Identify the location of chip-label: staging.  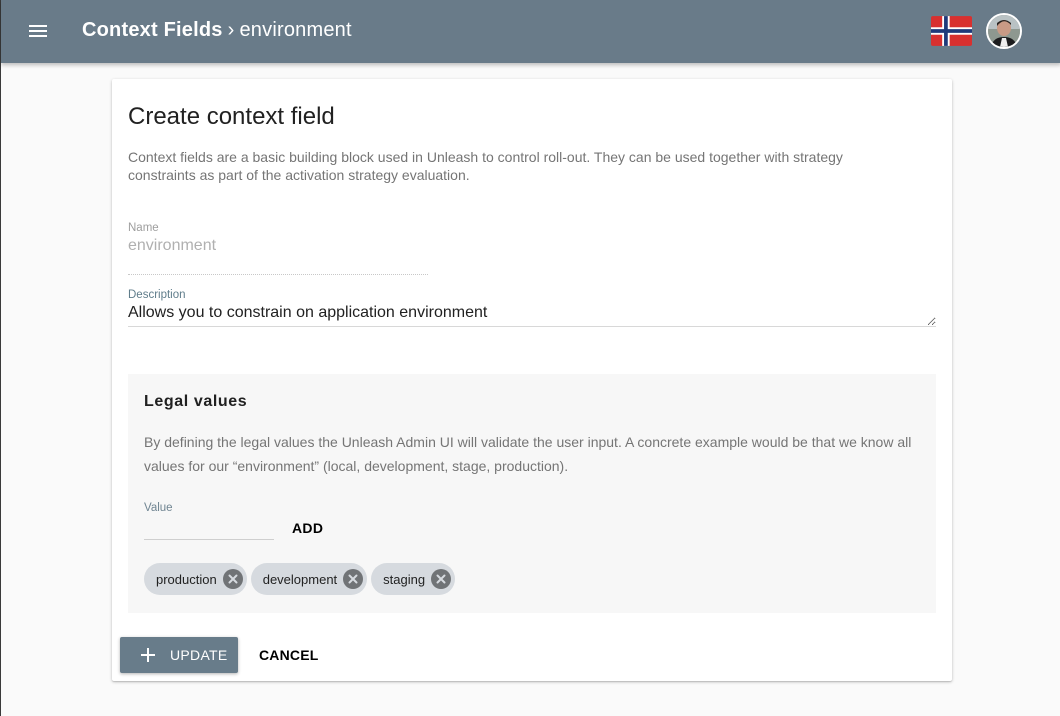
(404, 579).